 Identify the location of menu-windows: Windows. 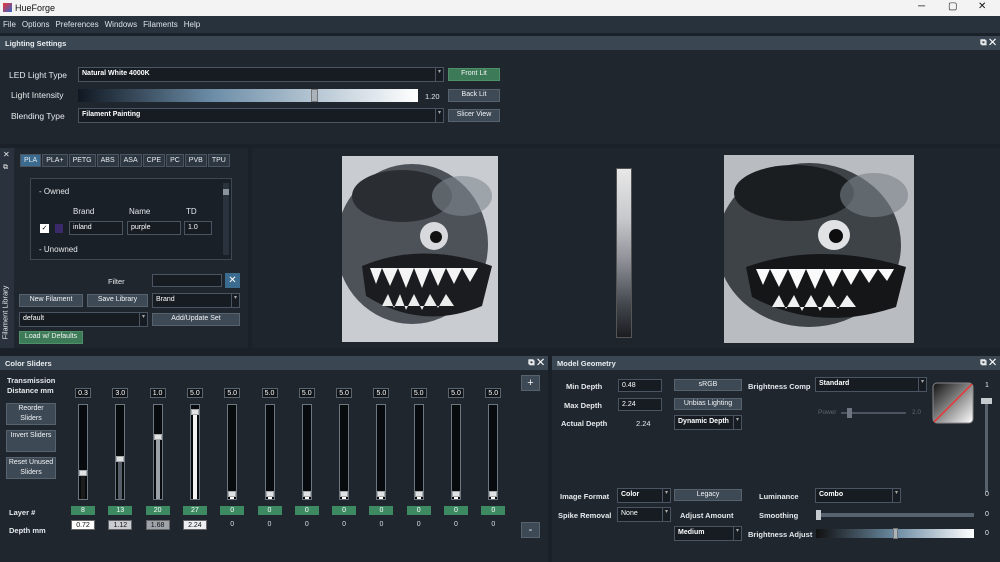
(121, 22).